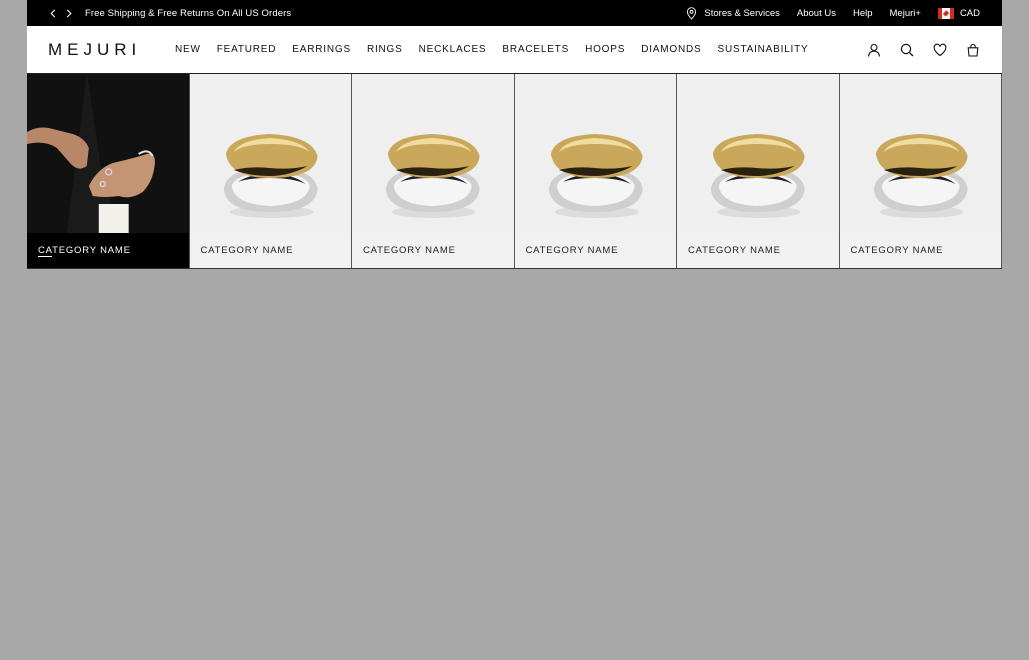 This screenshot has height=660, width=1029. Describe the element at coordinates (108, 153) in the screenshot. I see `category-image-model` at that location.